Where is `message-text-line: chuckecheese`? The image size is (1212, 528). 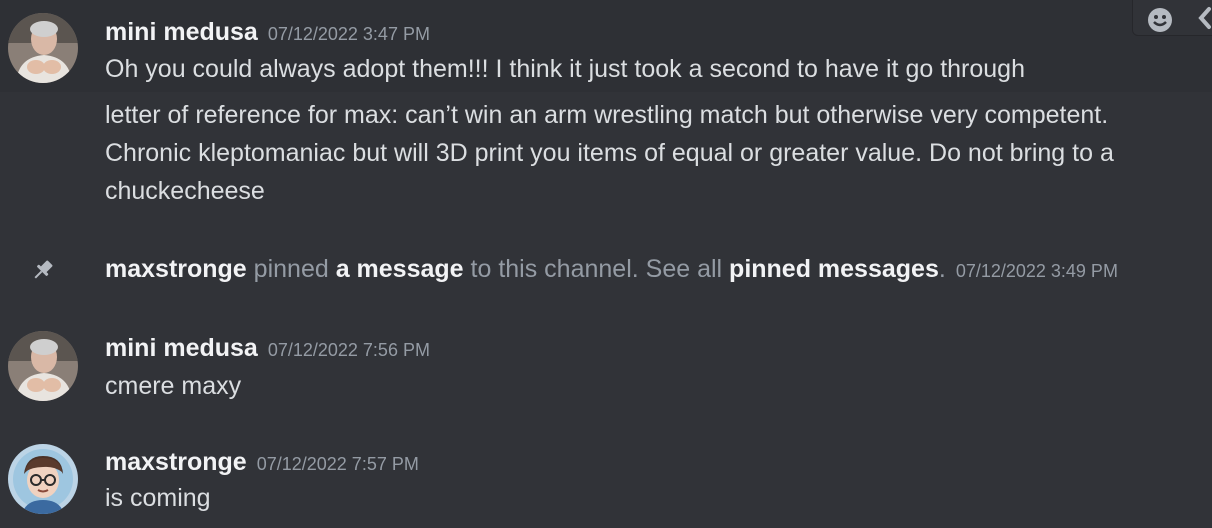 message-text-line: chuckecheese is located at coordinates (185, 191).